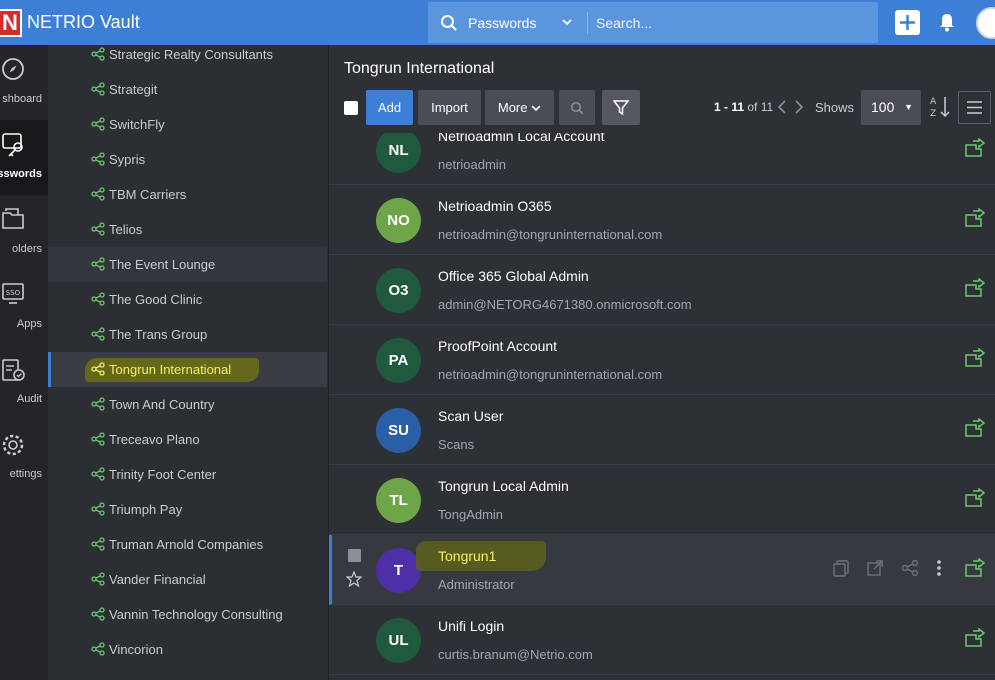 The width and height of the screenshot is (995, 680). I want to click on sidebar-item: Strategit, so click(187, 89).